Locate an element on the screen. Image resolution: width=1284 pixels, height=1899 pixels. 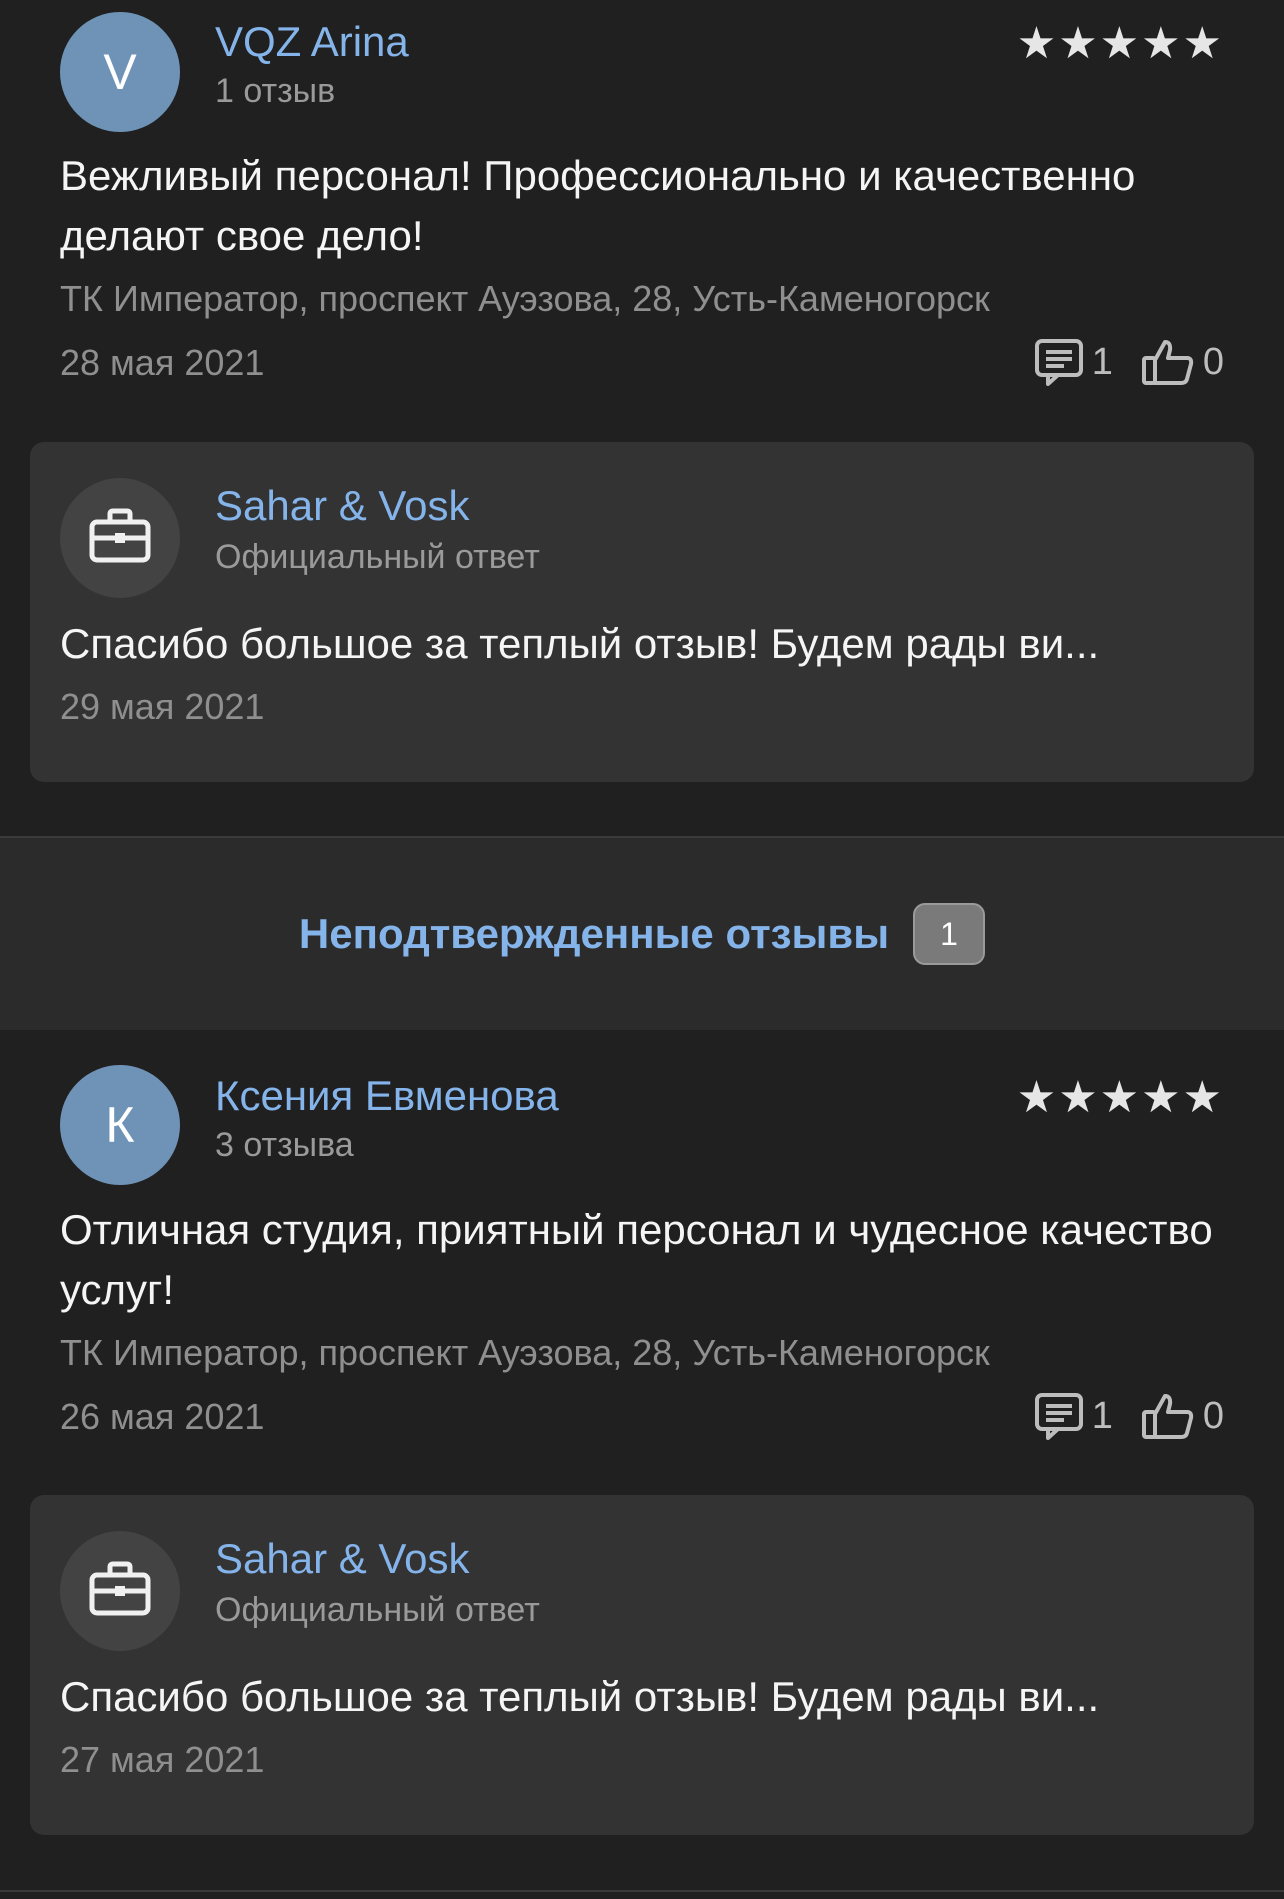
unconfirmed-count-badge: 1 is located at coordinates (949, 934).